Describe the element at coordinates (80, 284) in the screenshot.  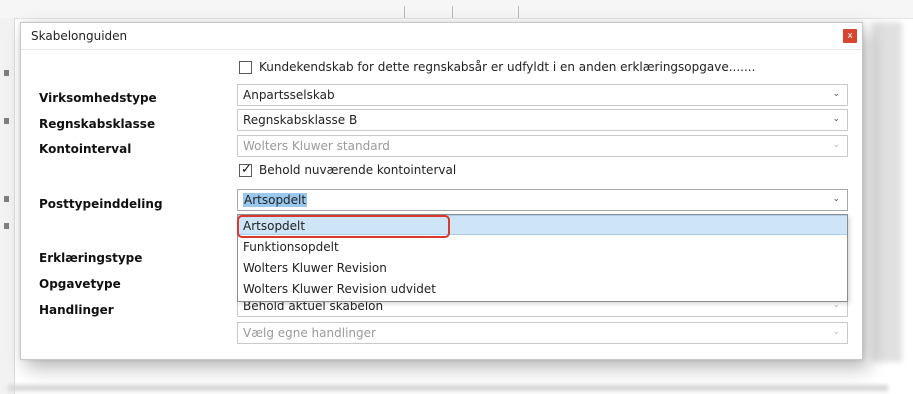
I see `task-type-label: Opgavetype` at that location.